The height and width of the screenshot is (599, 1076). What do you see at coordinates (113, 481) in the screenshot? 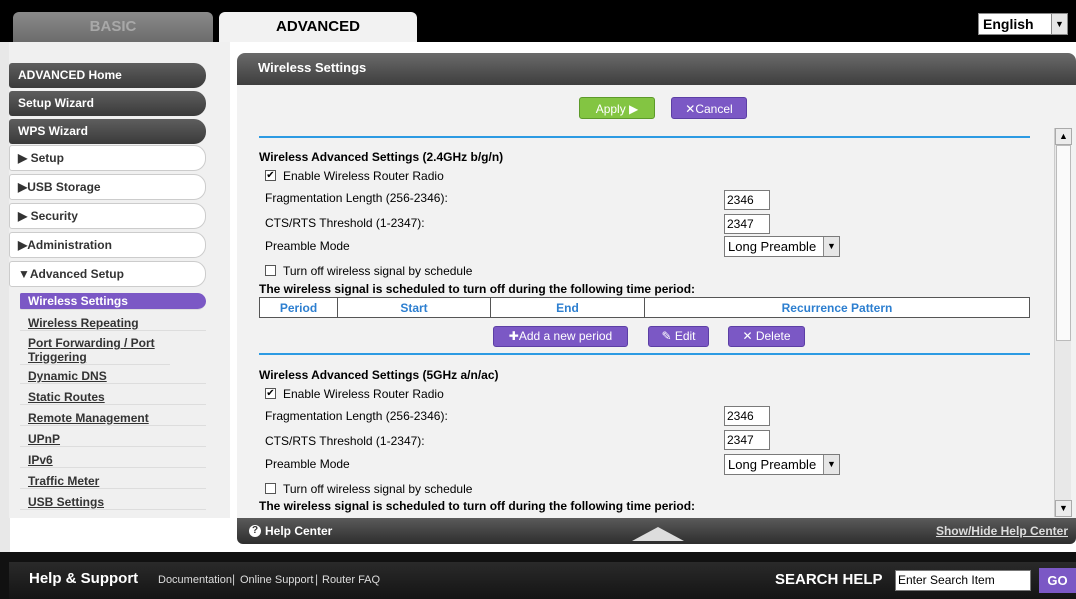
I see `sidebar-subitem-traffic-meter: Traffic Meter` at bounding box center [113, 481].